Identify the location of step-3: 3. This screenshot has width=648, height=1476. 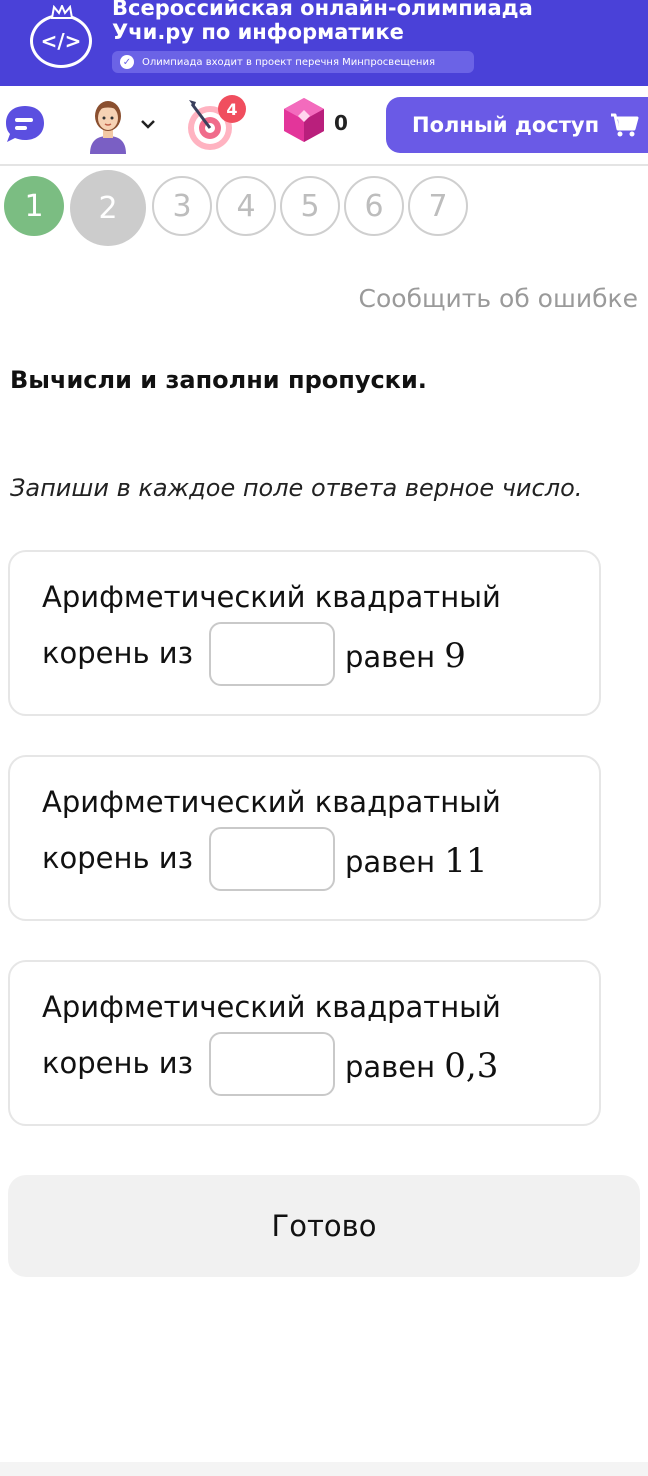
(182, 206).